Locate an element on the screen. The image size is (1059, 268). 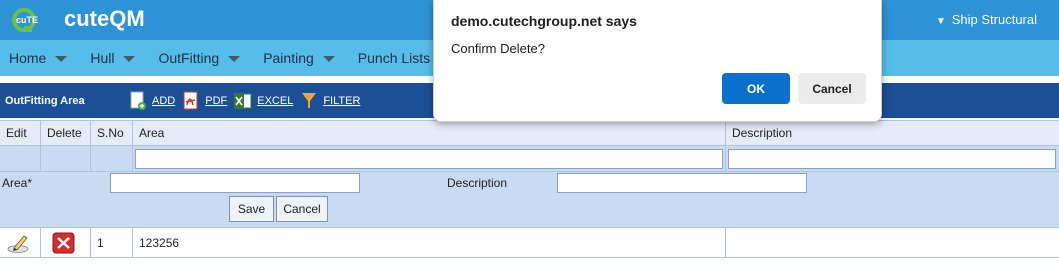
description-cell is located at coordinates (892, 242).